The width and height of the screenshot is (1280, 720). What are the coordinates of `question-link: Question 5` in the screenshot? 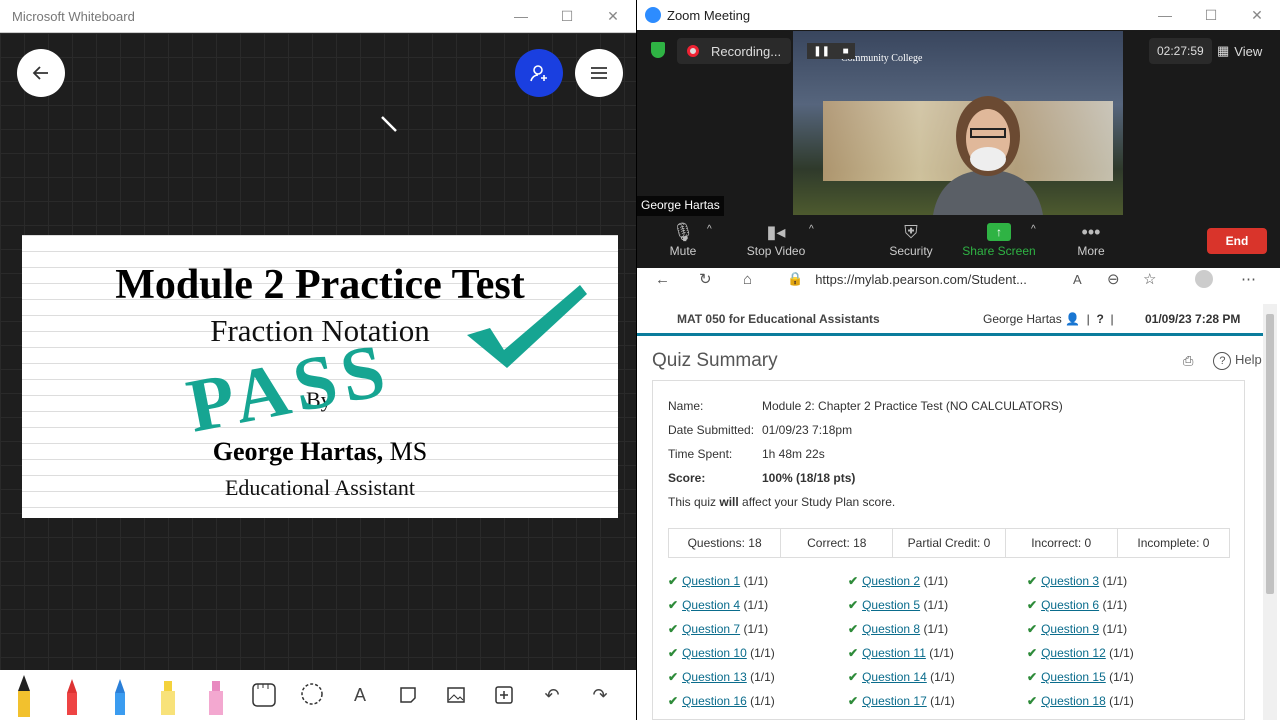 It's located at (891, 605).